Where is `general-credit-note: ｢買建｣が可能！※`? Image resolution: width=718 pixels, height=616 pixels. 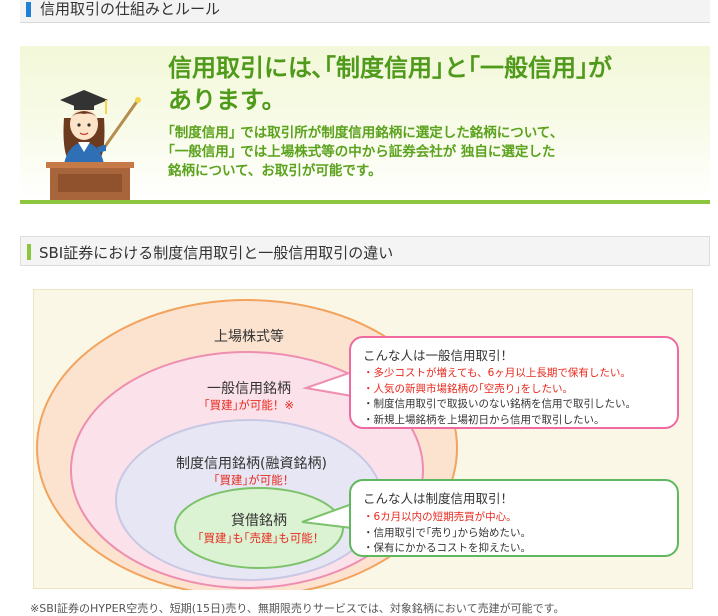 general-credit-note: ｢買建｣が可能！※ is located at coordinates (249, 405).